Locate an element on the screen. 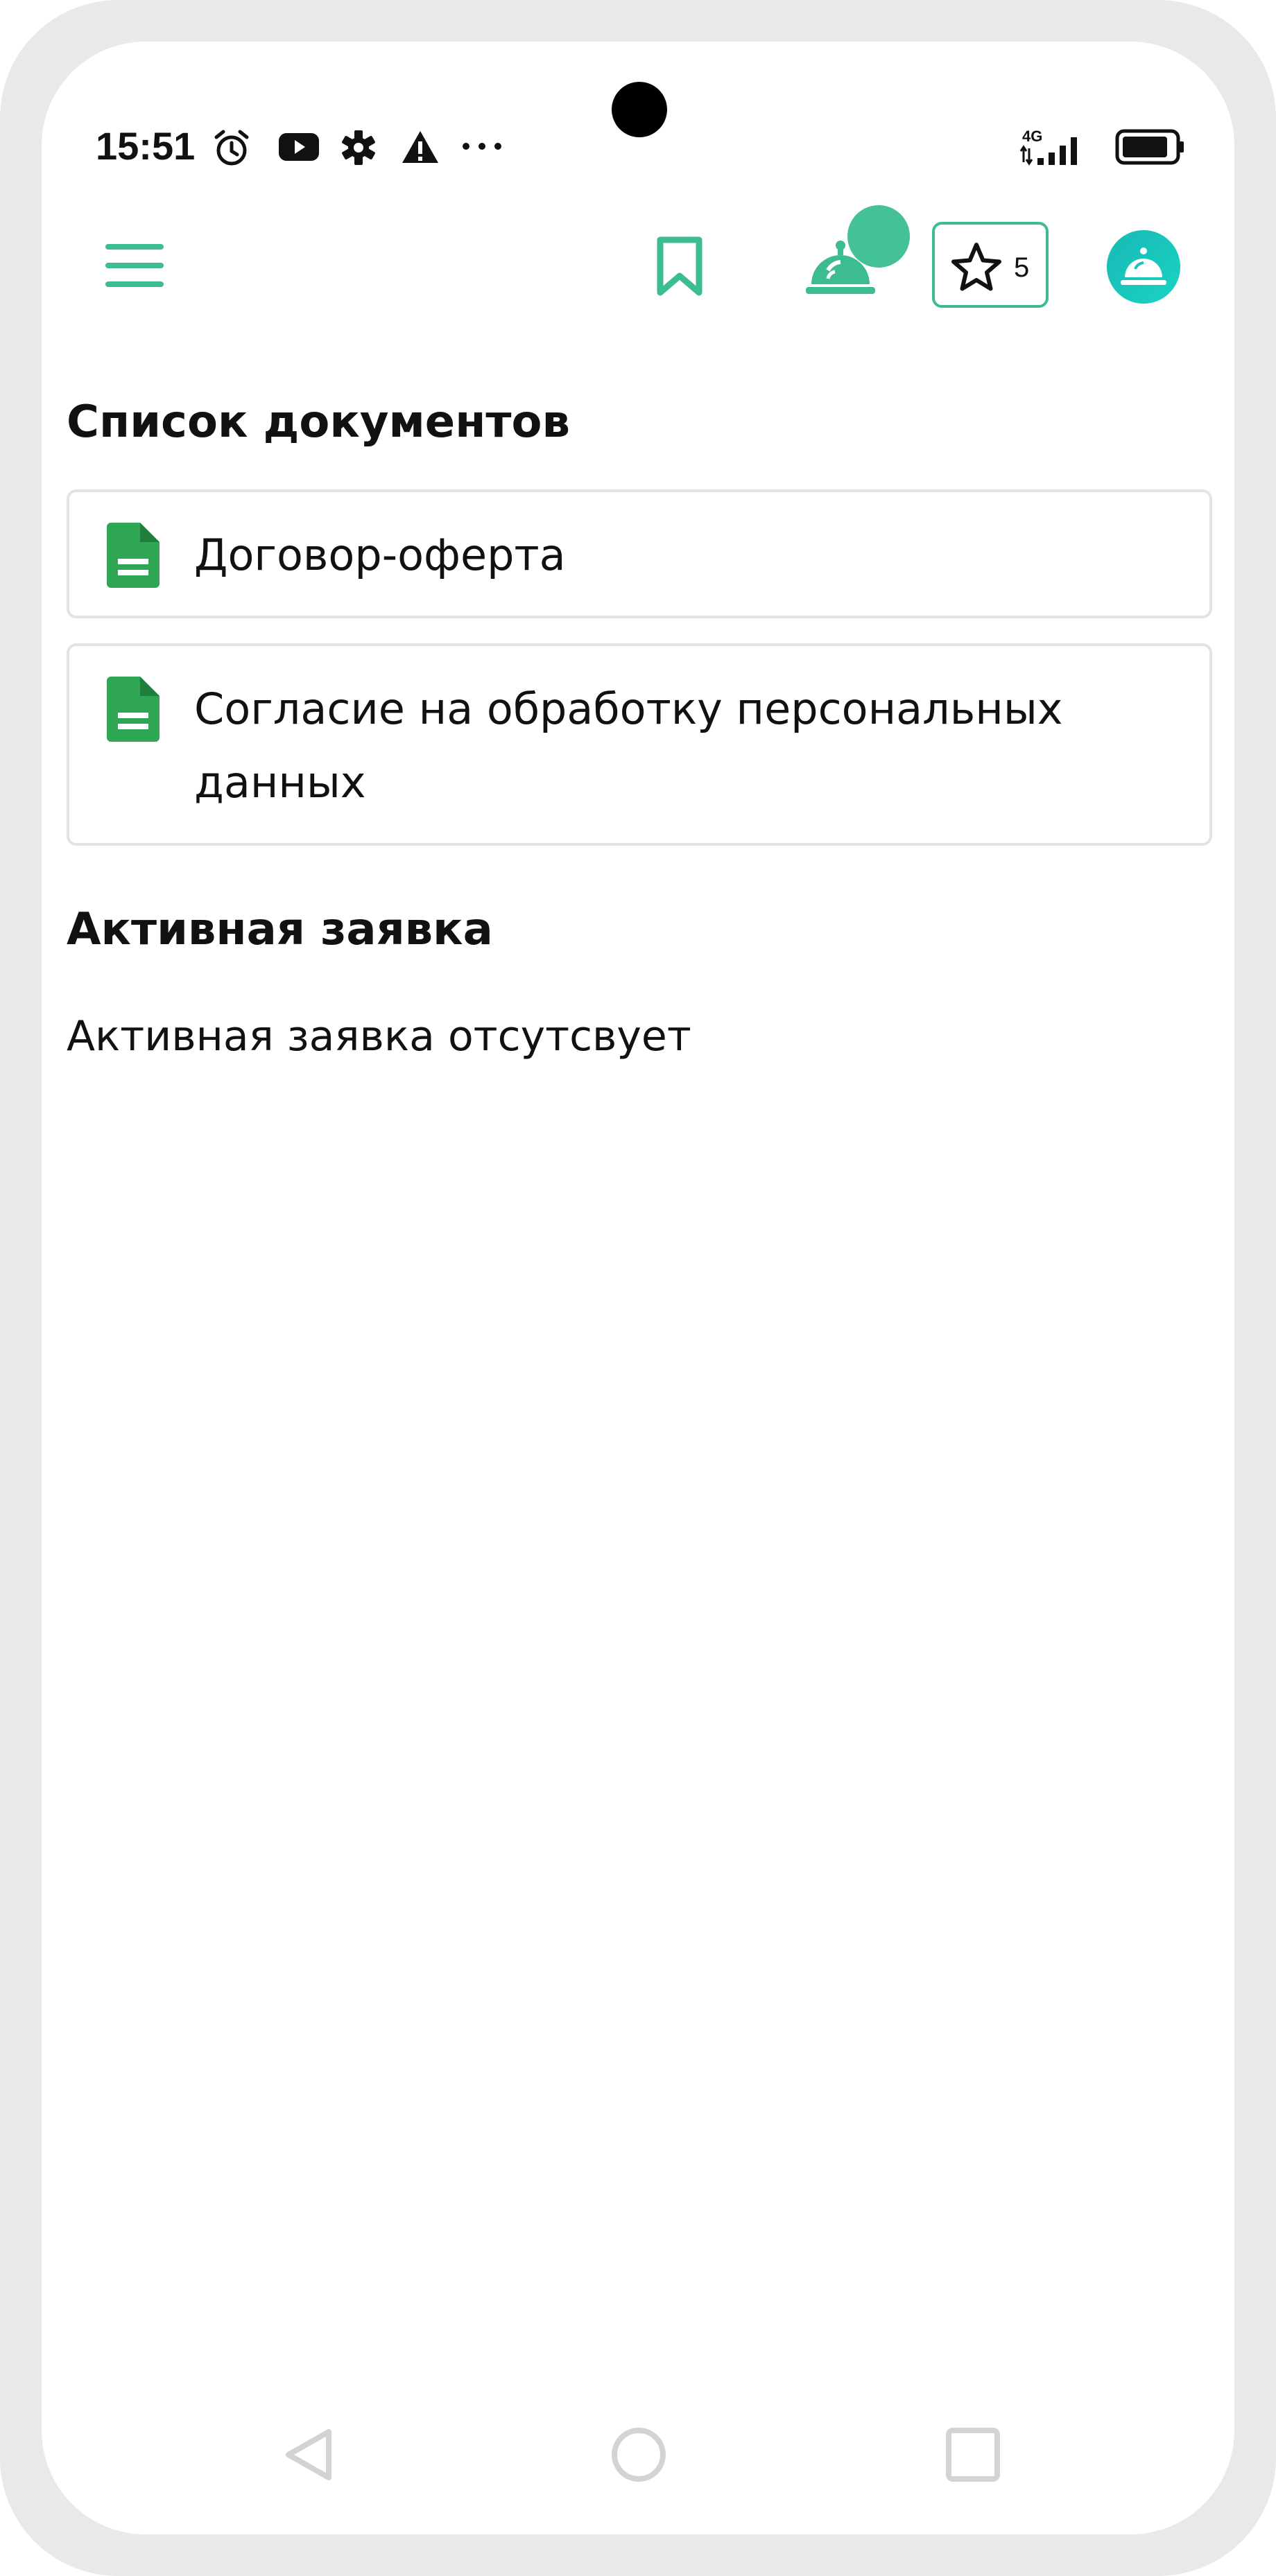 Image resolution: width=1276 pixels, height=2576 pixels. app-header: 5 is located at coordinates (638, 249).